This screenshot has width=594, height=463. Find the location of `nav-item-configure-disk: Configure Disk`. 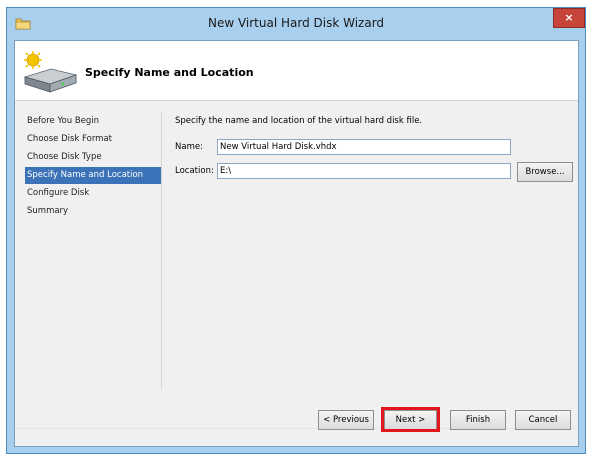

nav-item-configure-disk: Configure Disk is located at coordinates (93, 193).